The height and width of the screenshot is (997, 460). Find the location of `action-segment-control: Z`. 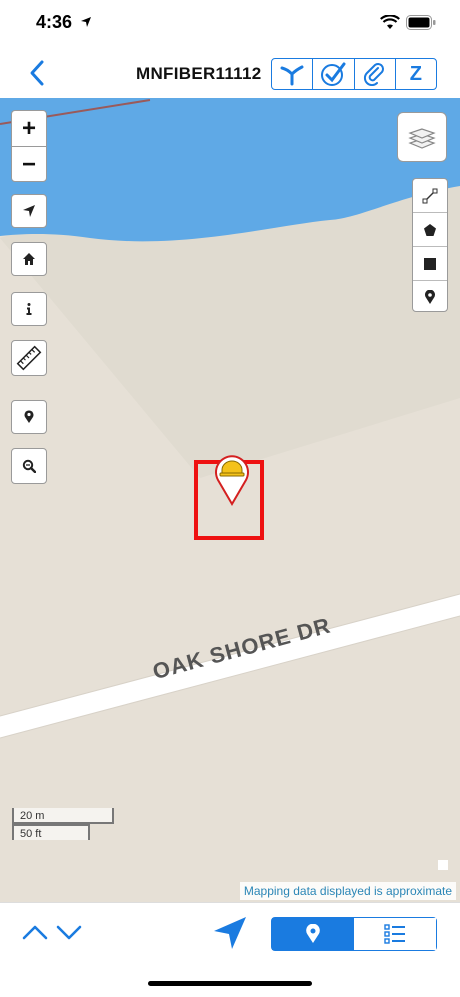

action-segment-control: Z is located at coordinates (354, 74).